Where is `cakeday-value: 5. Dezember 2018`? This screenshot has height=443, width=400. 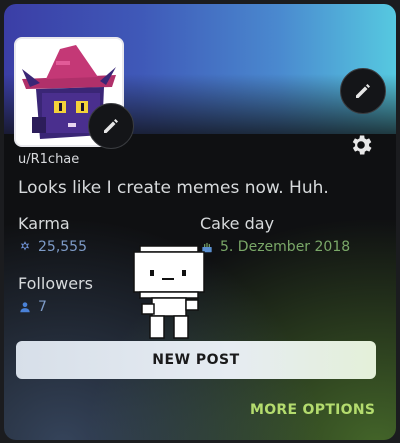
cakeday-value: 5. Dezember 2018 is located at coordinates (275, 247).